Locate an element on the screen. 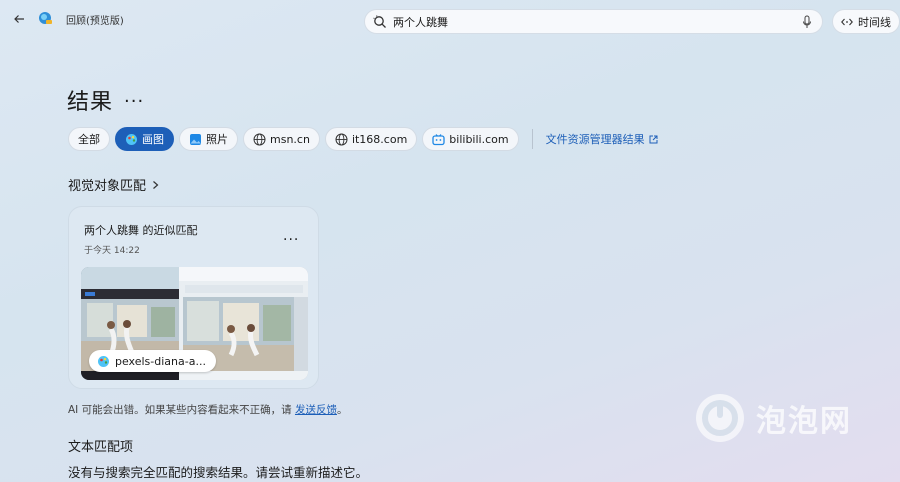 The width and height of the screenshot is (900, 482). watermark: 泡泡网 is located at coordinates (784, 418).